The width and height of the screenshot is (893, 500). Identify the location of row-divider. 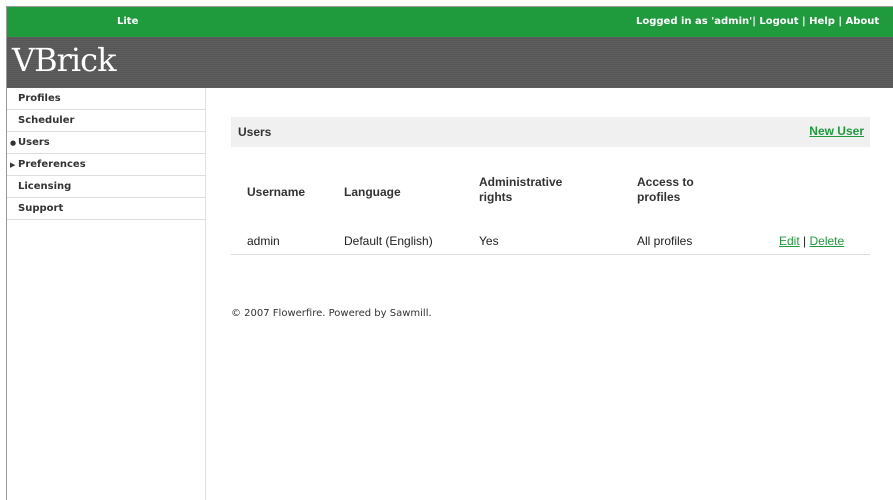
(550, 254).